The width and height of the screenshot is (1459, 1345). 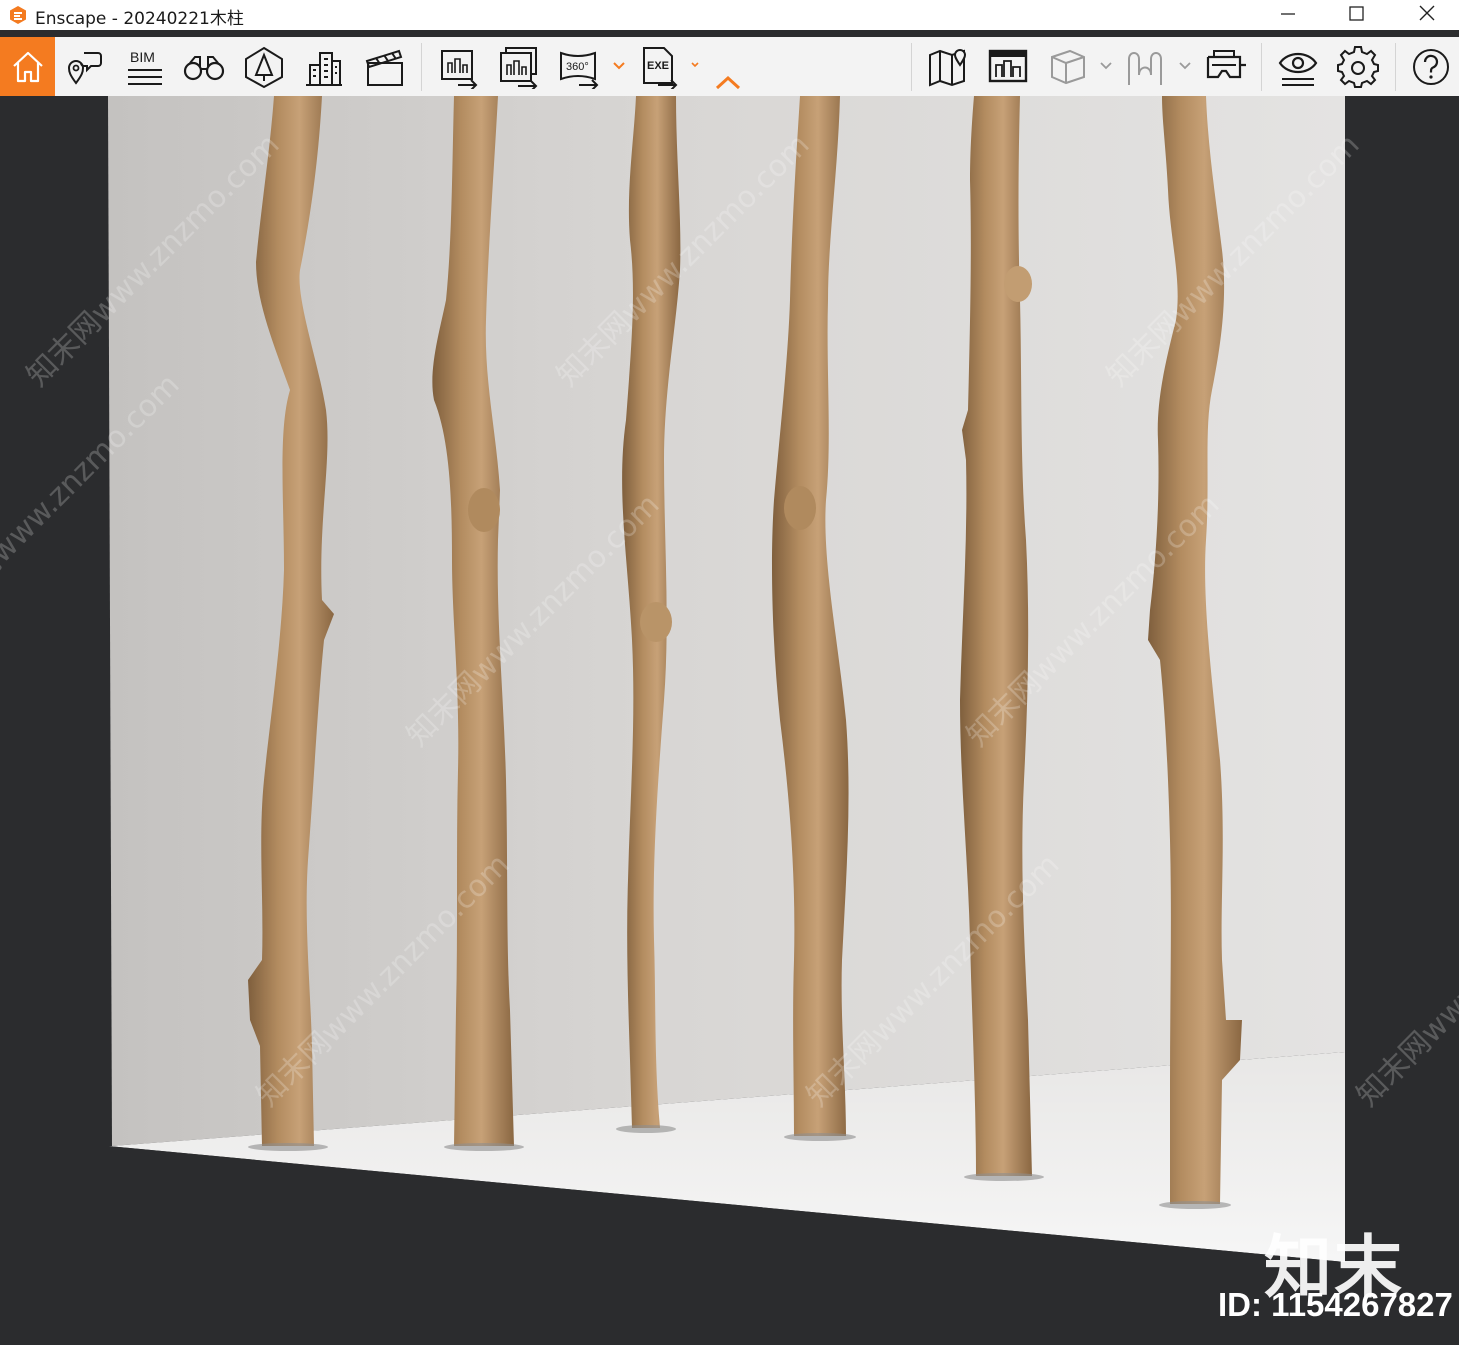 I want to click on bim-button: BIM, so click(x=144, y=66).